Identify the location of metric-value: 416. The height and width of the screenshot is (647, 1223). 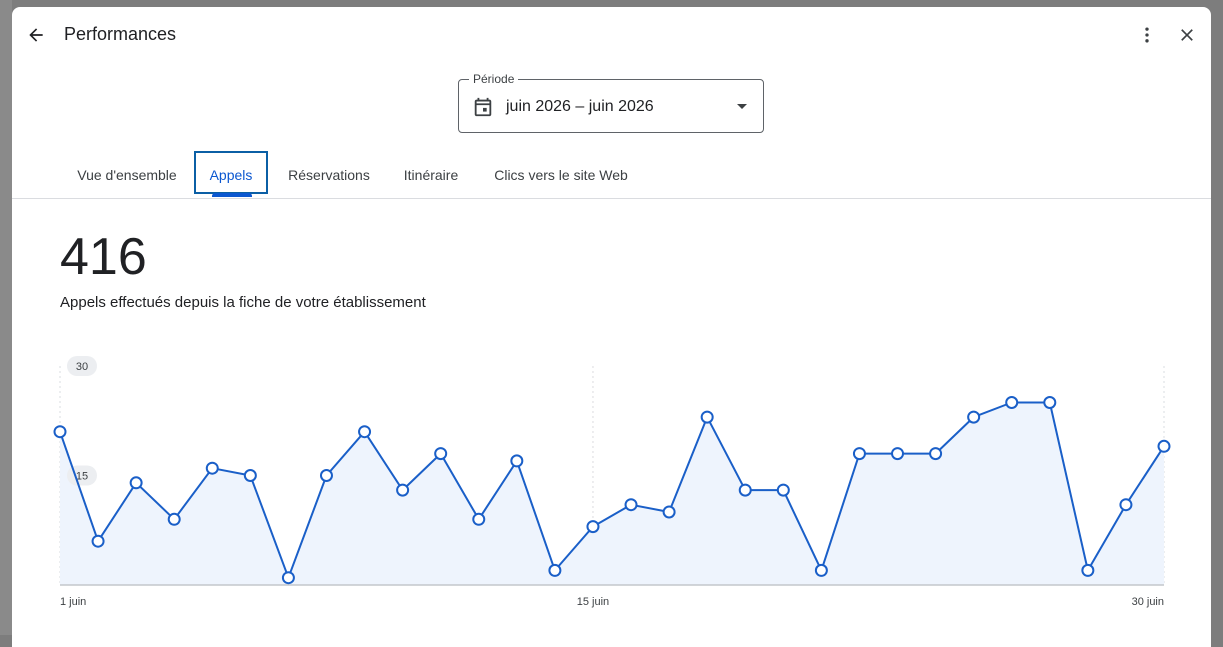
(103, 257).